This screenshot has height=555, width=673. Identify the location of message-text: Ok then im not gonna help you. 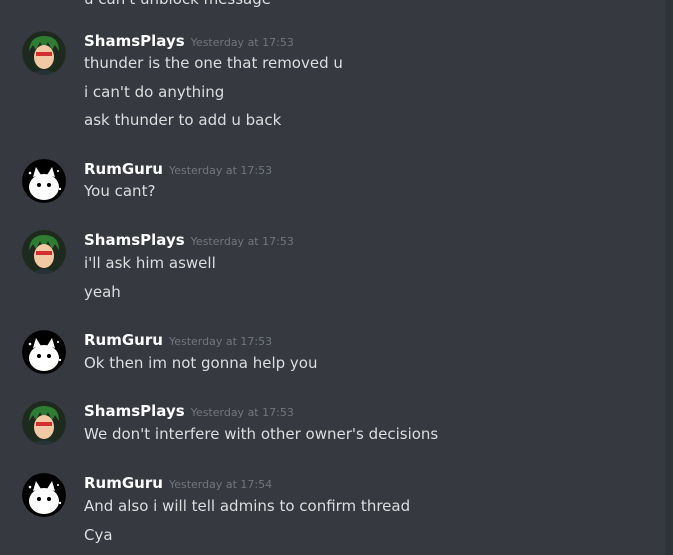
(201, 363).